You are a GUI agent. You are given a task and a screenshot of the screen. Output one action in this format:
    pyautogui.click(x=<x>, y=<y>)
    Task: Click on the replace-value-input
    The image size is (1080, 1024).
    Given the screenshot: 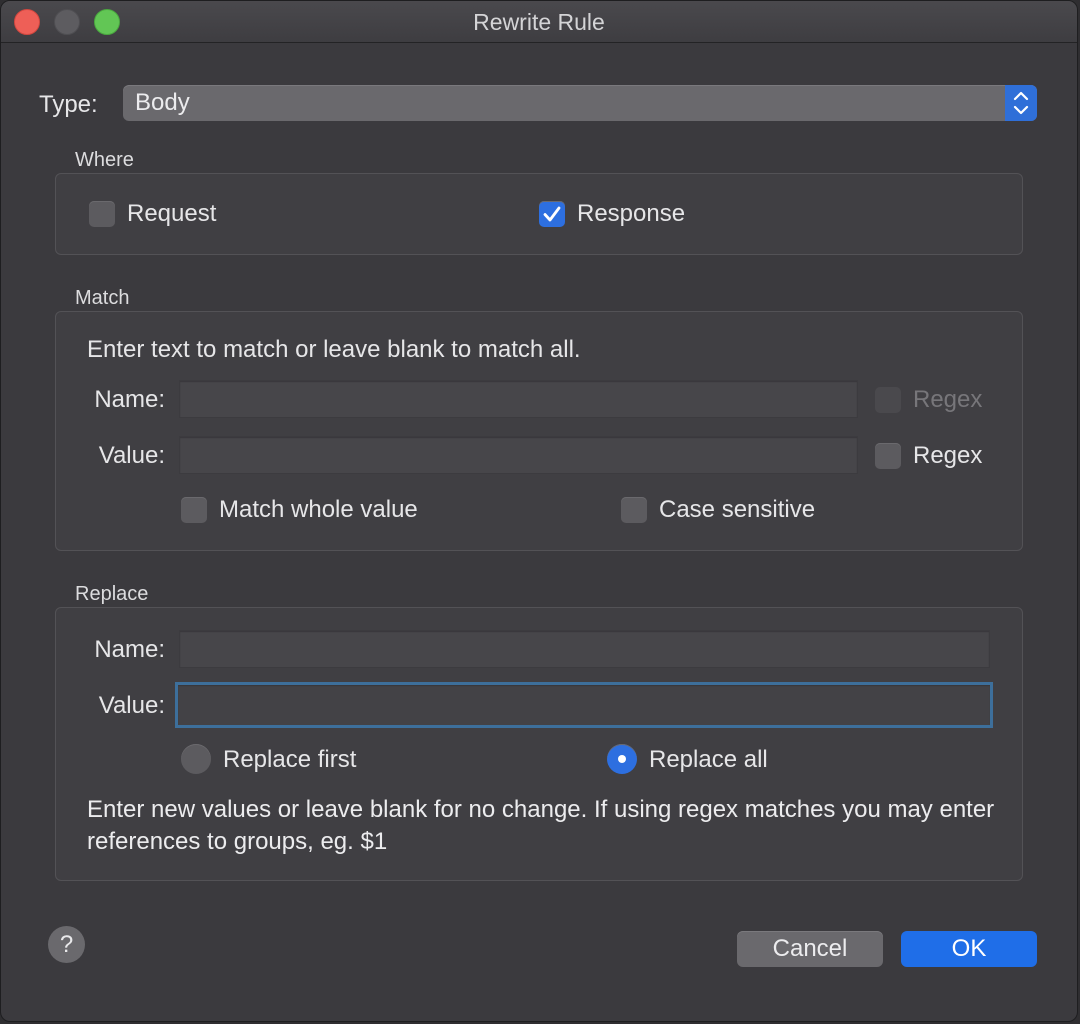 What is the action you would take?
    pyautogui.click(x=584, y=705)
    